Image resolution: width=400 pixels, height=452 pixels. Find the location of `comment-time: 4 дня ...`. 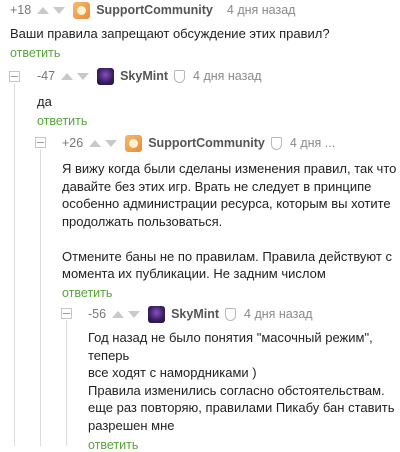

comment-time: 4 дня ... is located at coordinates (312, 143).